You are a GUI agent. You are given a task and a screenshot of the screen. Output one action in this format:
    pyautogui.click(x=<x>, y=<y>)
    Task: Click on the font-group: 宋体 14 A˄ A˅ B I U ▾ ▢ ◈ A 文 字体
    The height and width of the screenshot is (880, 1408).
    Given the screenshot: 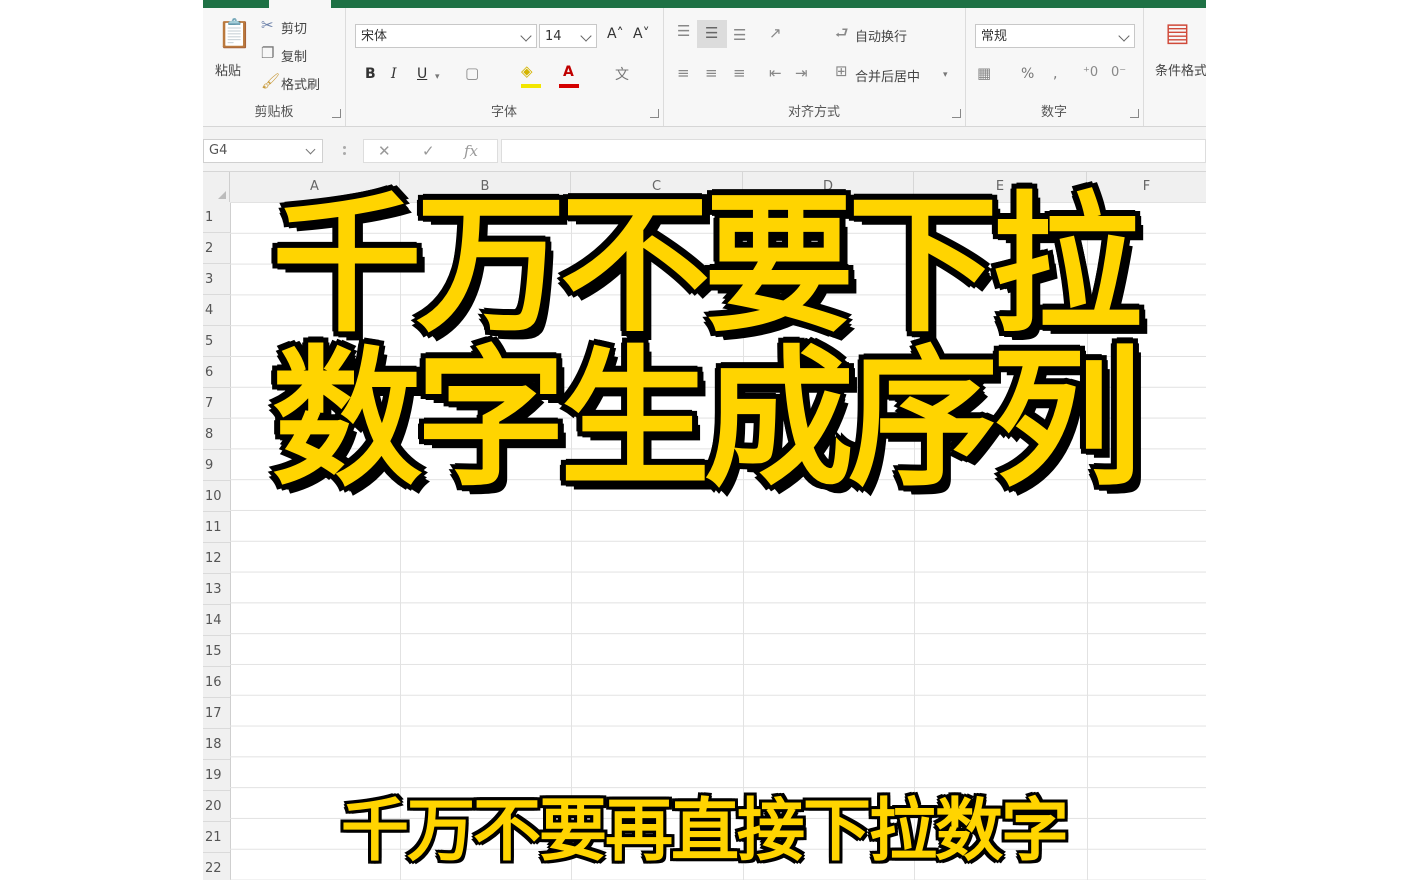 What is the action you would take?
    pyautogui.click(x=504, y=67)
    